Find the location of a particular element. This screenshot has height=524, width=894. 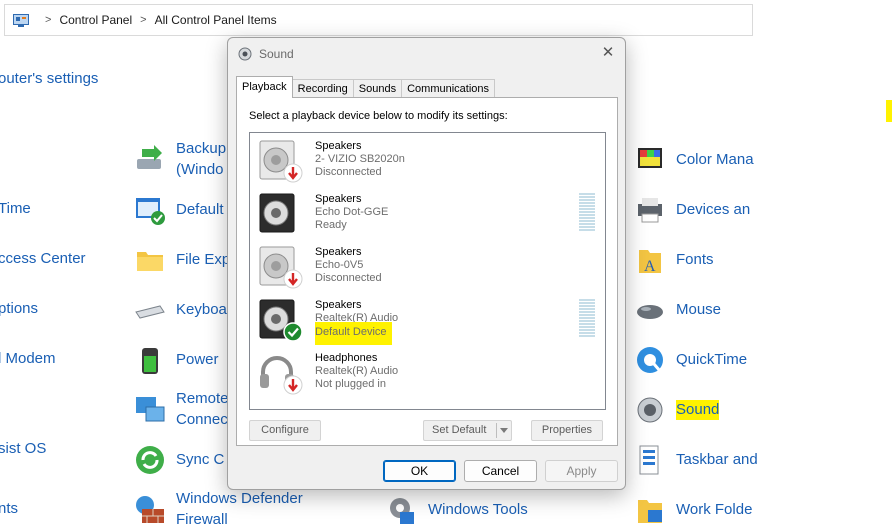

cp-item-indexing-options: ptions is located at coordinates (19, 308).